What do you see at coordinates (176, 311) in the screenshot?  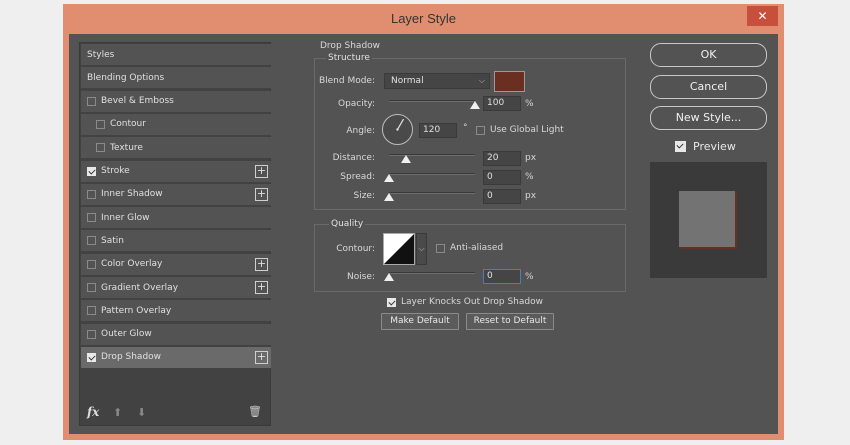 I see `sidebar-item: Pattern Overlay` at bounding box center [176, 311].